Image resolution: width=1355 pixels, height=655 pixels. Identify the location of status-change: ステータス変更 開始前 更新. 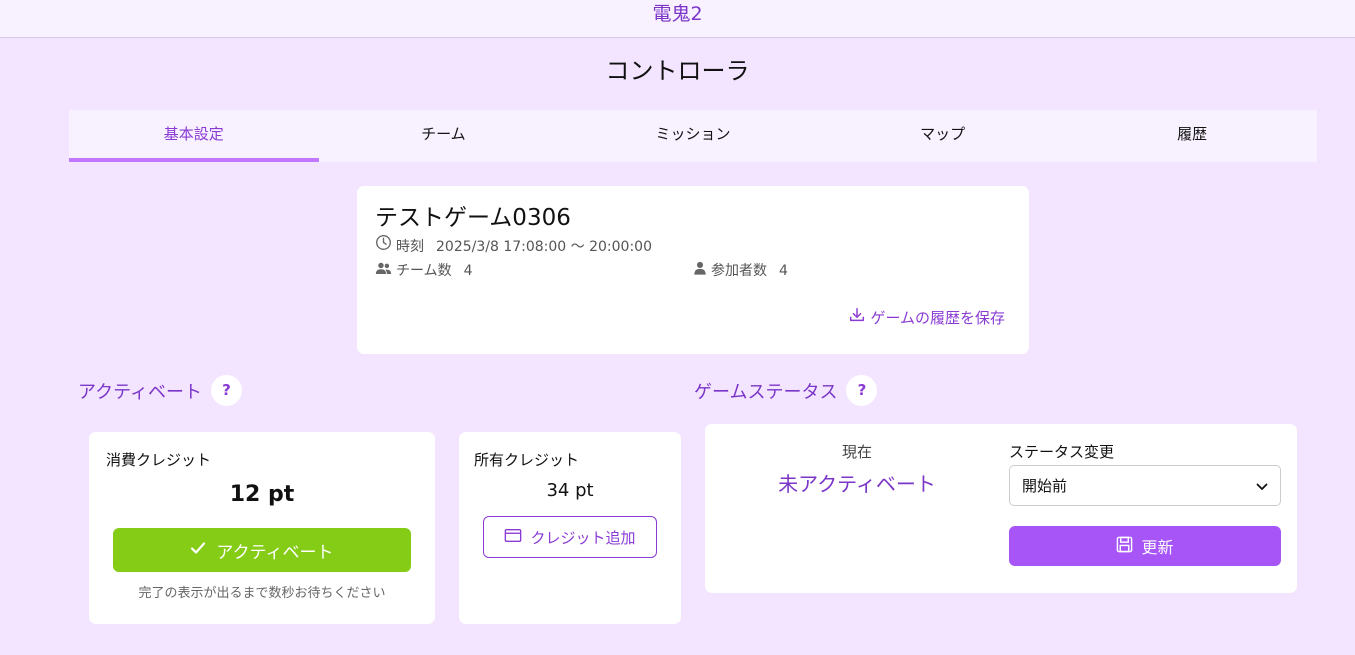
(1145, 504).